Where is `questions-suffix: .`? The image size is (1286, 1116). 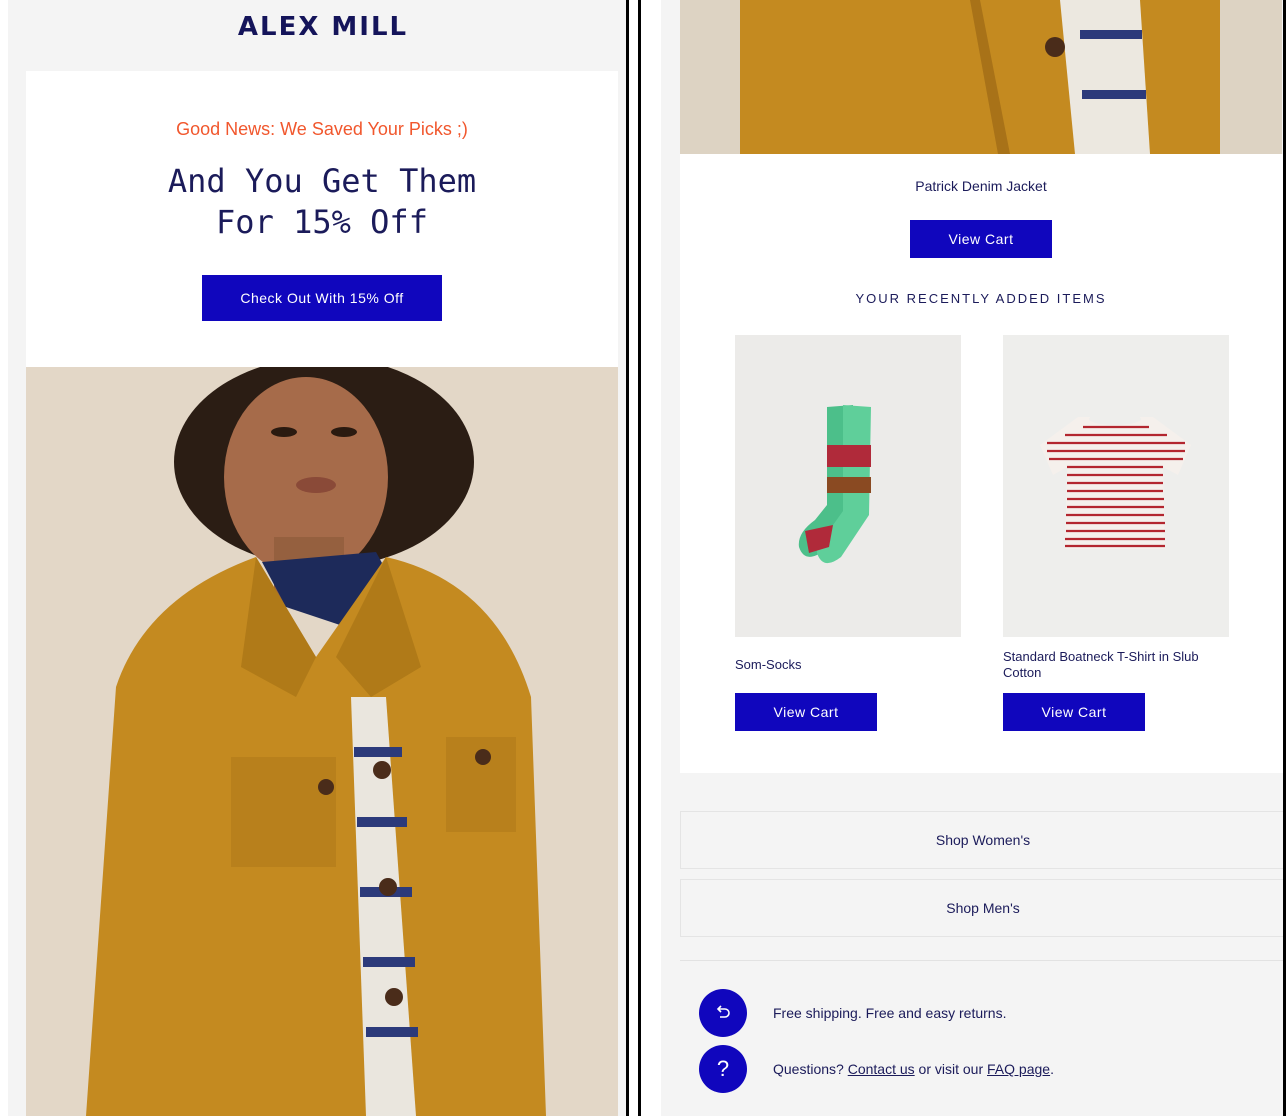 questions-suffix: . is located at coordinates (1052, 1069).